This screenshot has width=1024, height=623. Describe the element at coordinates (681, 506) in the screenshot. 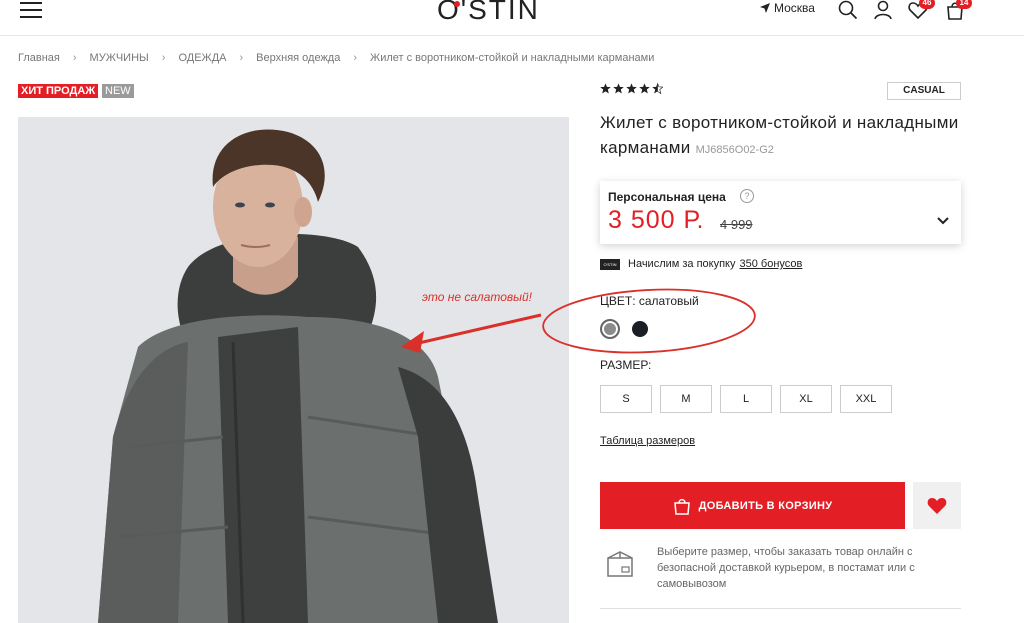

I see `bag-icon` at that location.